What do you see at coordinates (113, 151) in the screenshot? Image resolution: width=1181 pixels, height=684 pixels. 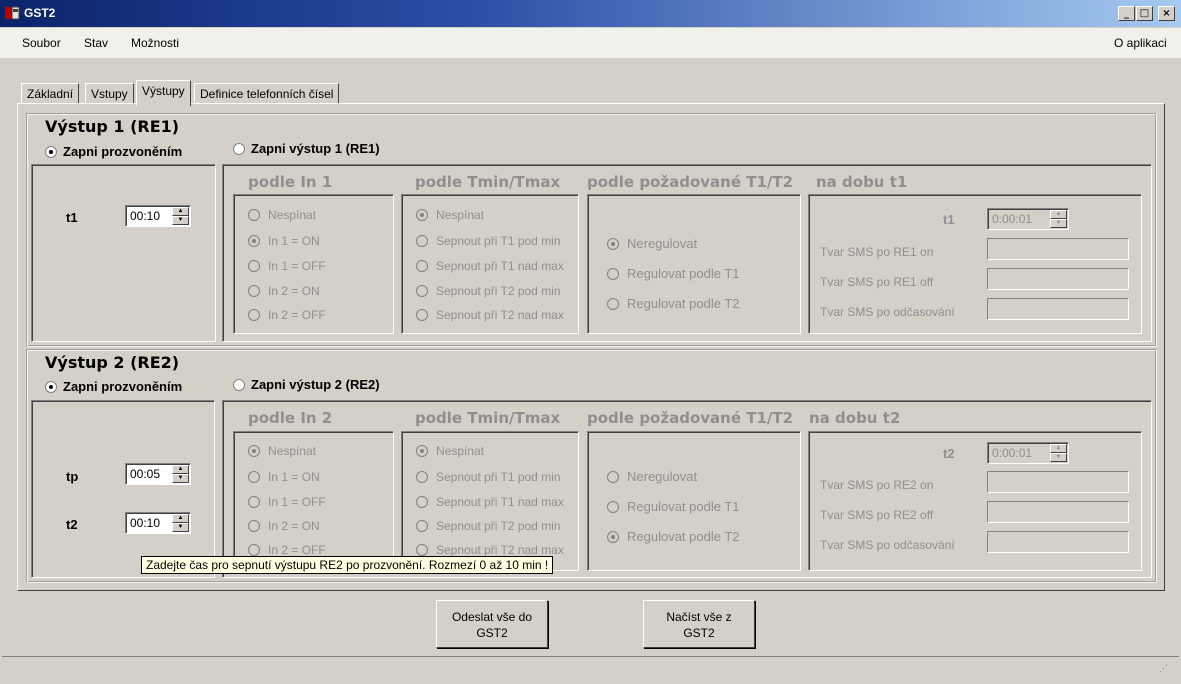 I see `output-1-mode-ring: Zapni prozvoněním` at bounding box center [113, 151].